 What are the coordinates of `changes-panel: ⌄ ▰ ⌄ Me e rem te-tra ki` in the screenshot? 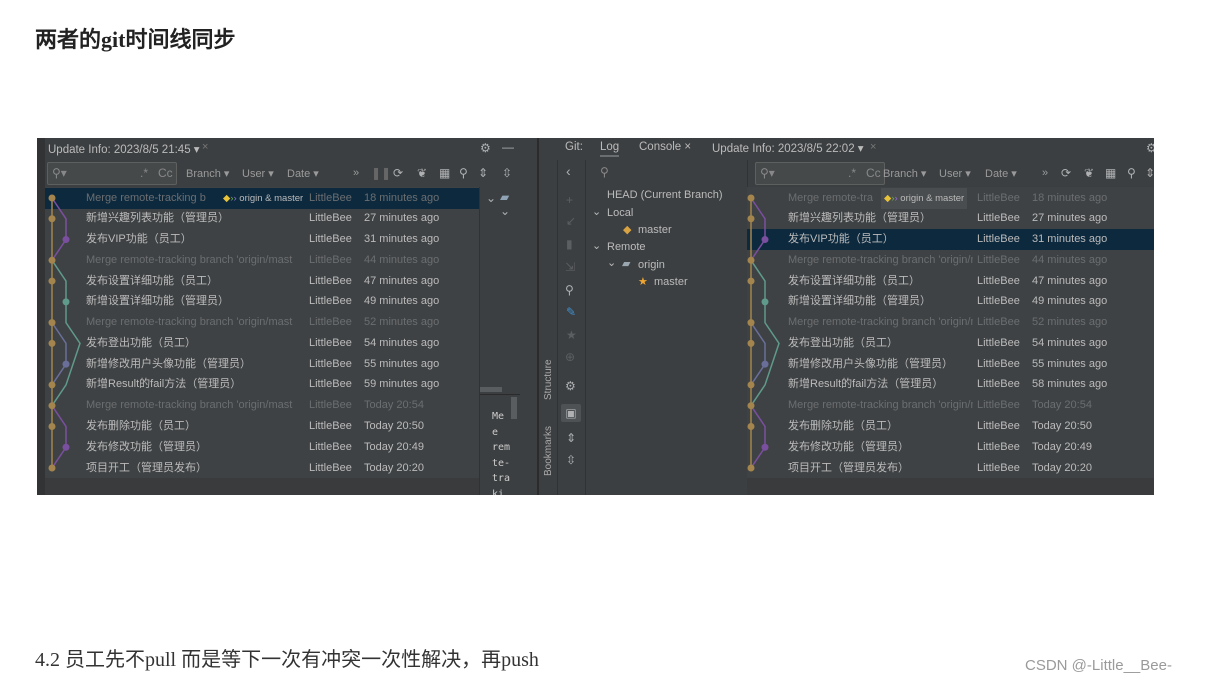 It's located at (500, 341).